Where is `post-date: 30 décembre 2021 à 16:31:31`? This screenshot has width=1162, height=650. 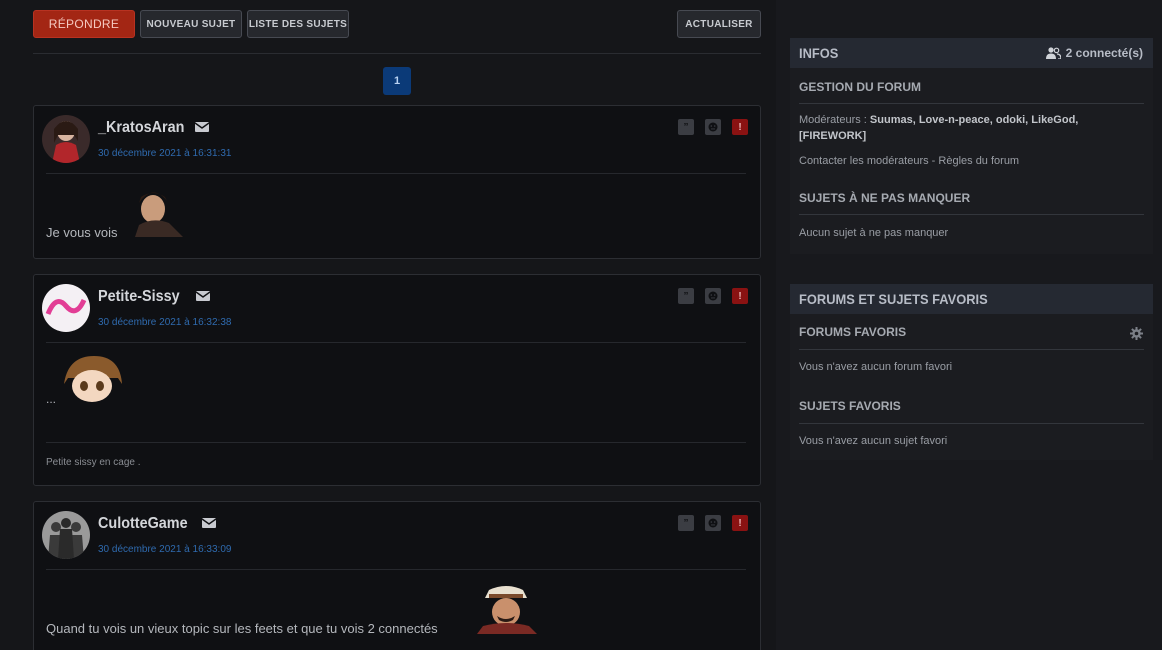
post-date: 30 décembre 2021 à 16:31:31 is located at coordinates (164, 153).